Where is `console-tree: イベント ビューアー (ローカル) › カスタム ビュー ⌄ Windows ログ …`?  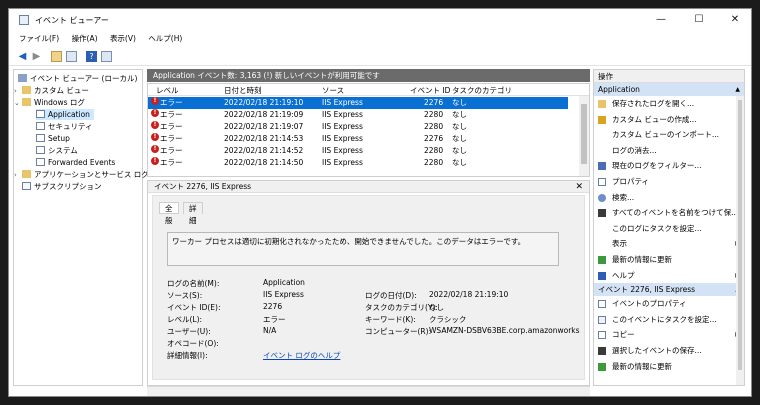 console-tree: イベント ビューアー (ローカル) › カスタム ビュー ⌄ Windows ログ … is located at coordinates (81, 227).